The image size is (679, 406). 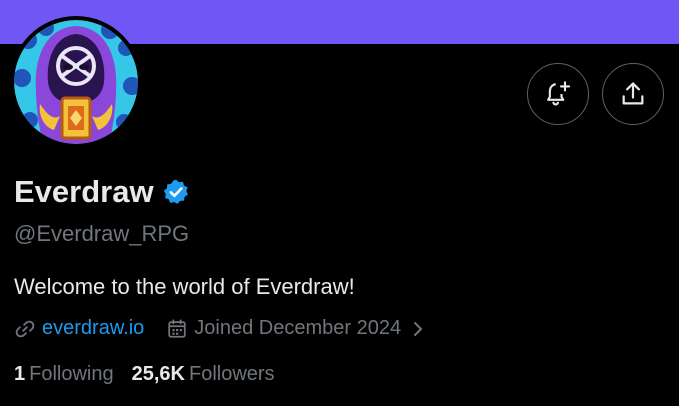 What do you see at coordinates (71, 374) in the screenshot?
I see `following-label: Following` at bounding box center [71, 374].